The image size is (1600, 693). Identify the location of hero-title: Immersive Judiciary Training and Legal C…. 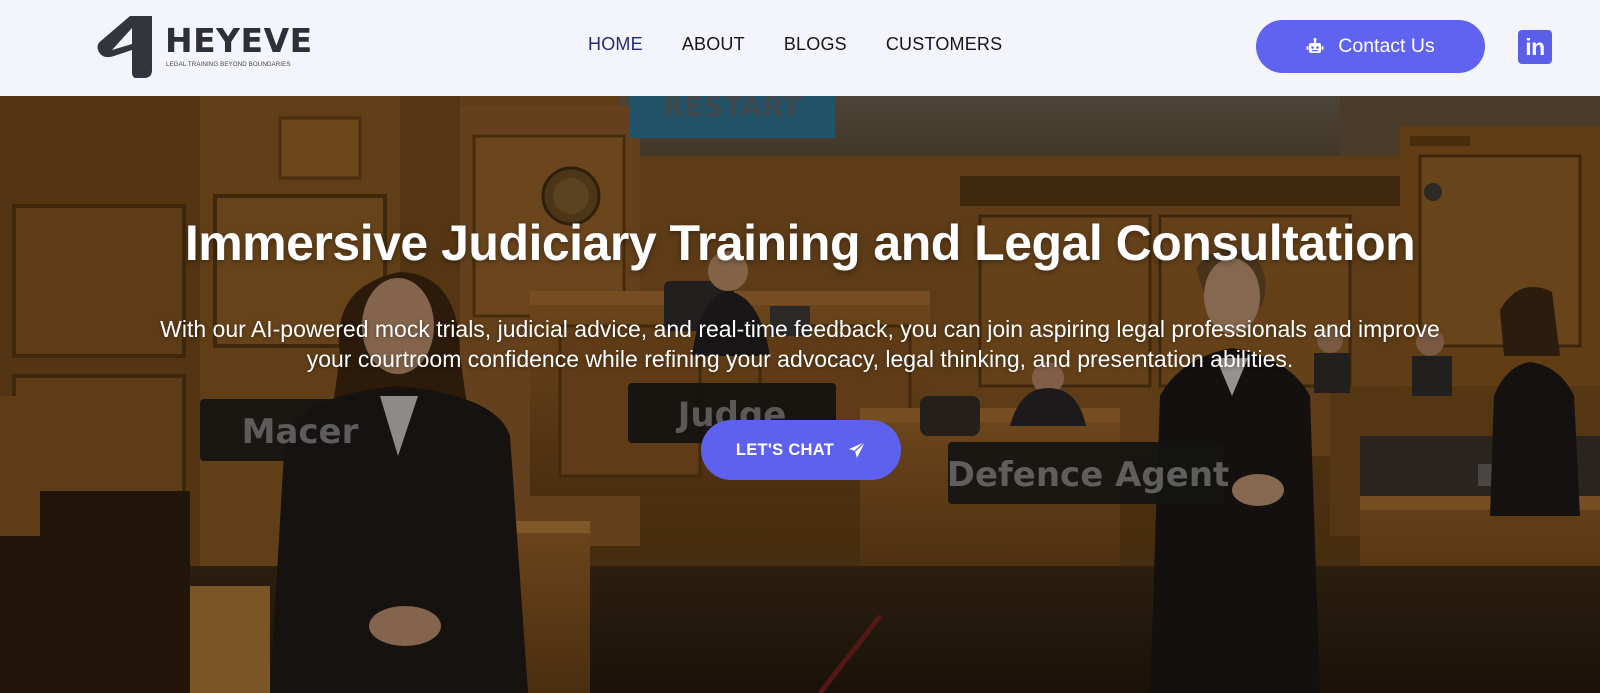
(800, 243).